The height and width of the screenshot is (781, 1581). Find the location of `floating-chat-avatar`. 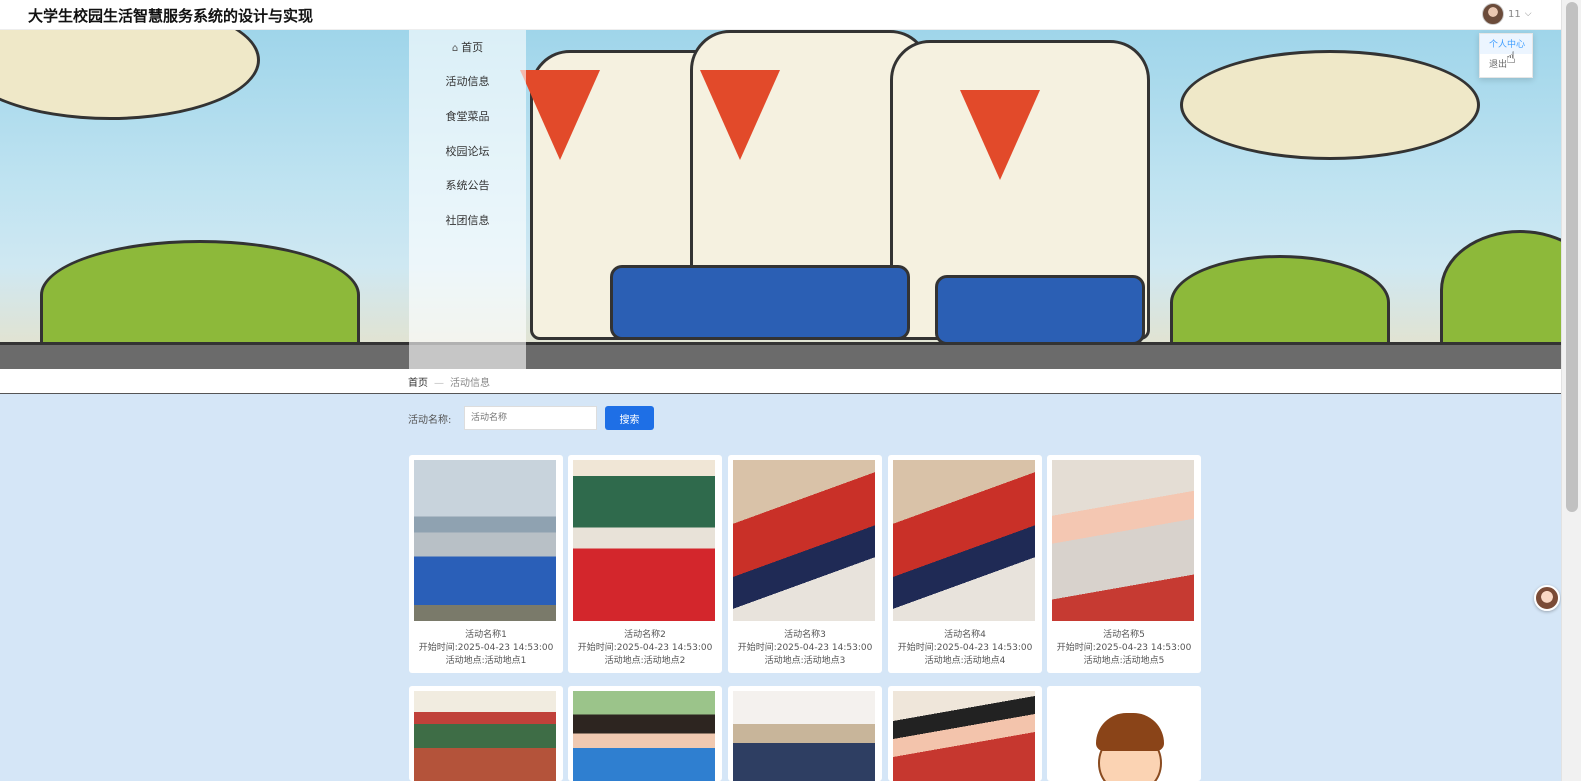

floating-chat-avatar is located at coordinates (1547, 598).